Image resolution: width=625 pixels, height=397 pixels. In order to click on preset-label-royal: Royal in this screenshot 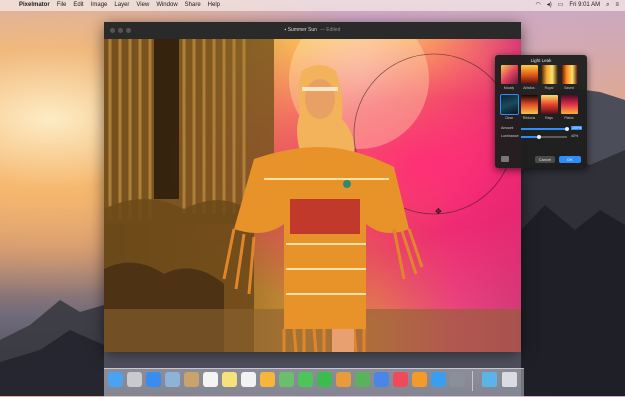, I will do `click(549, 88)`.